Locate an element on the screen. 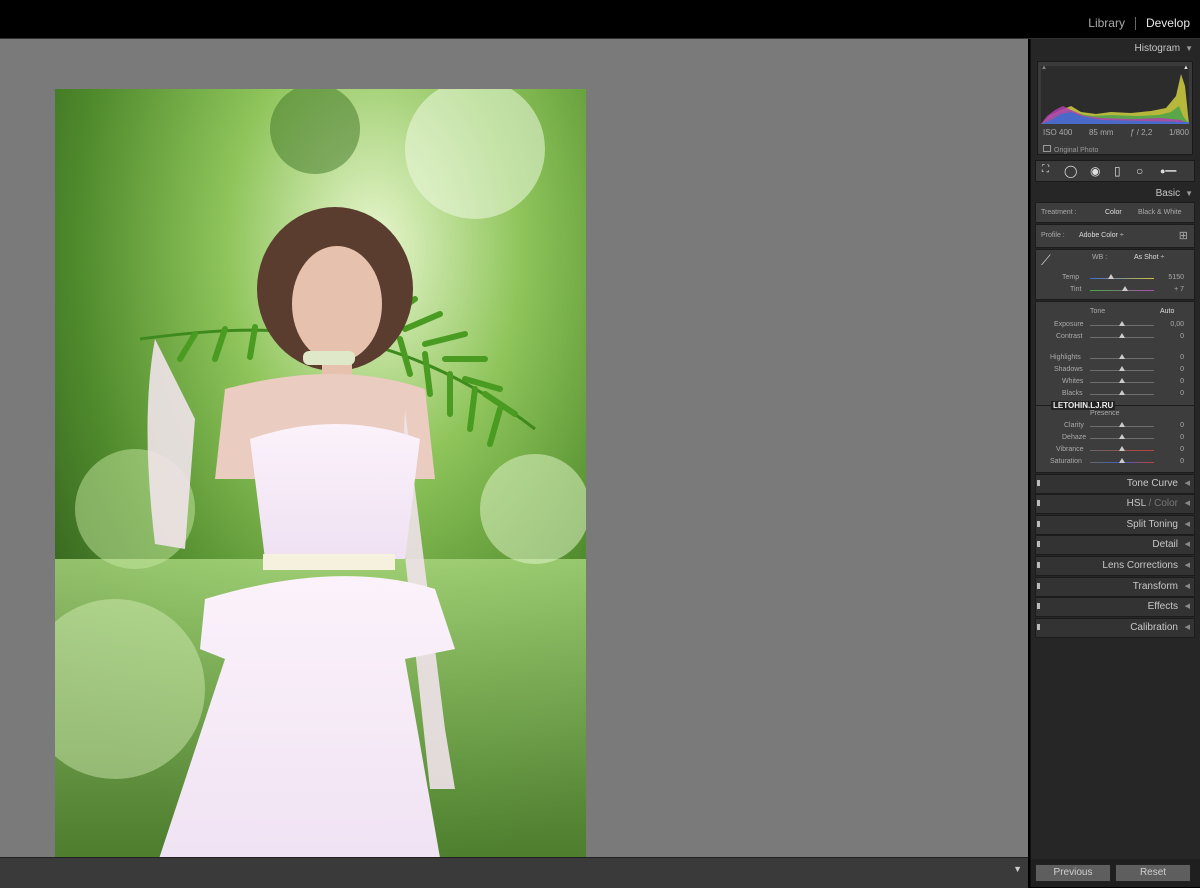  highlight-clipping-icon: ▲ is located at coordinates (1186, 68).